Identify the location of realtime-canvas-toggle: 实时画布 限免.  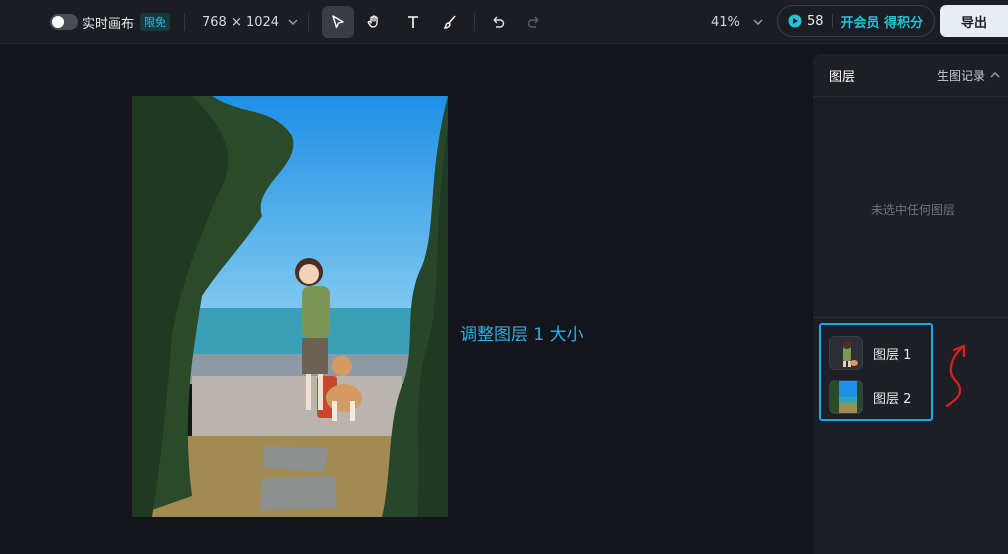
(110, 22).